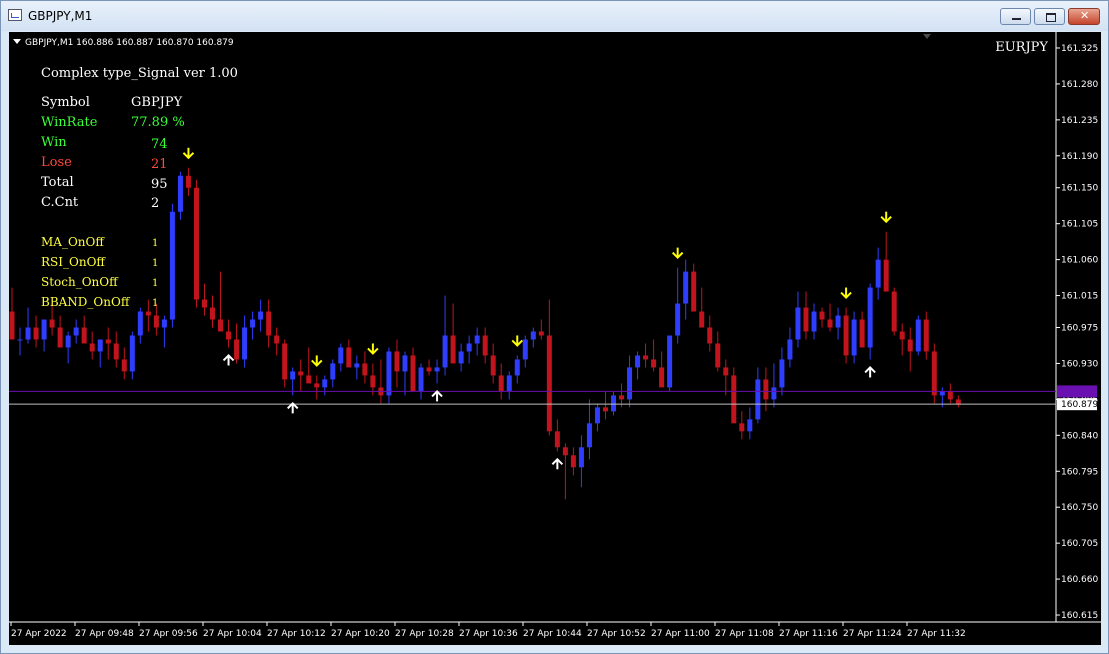 The height and width of the screenshot is (654, 1109). What do you see at coordinates (56, 162) in the screenshot?
I see `stat-label-lose: Lose` at bounding box center [56, 162].